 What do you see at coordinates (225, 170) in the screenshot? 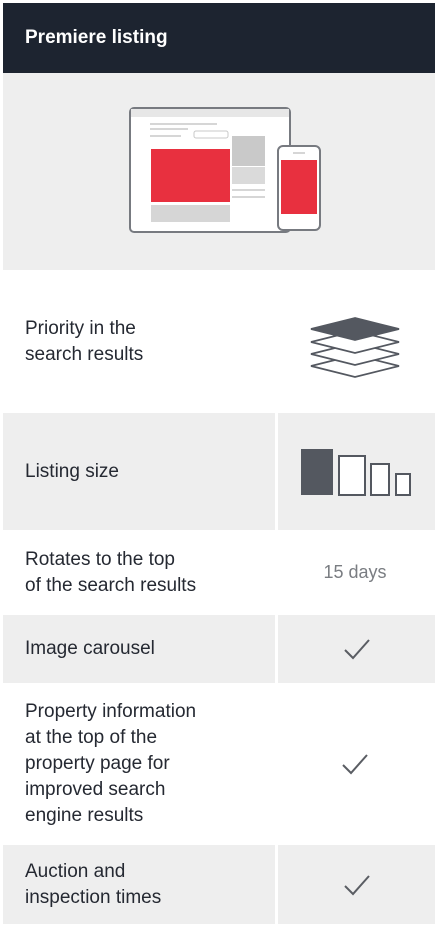
I see `desktop-mobile-preview-icon` at bounding box center [225, 170].